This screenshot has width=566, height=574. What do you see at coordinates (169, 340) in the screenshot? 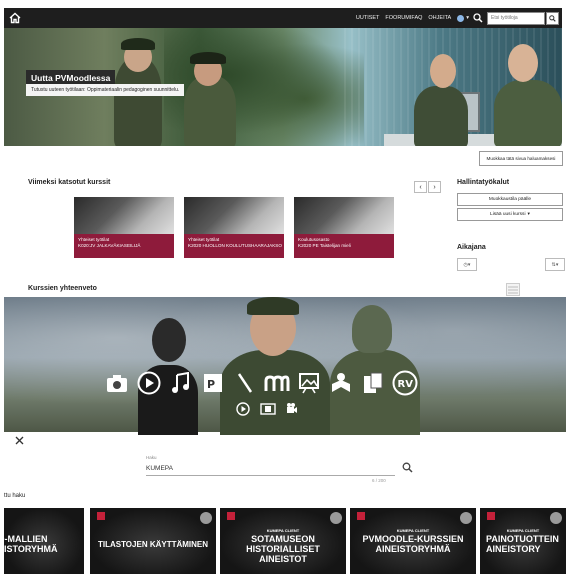
I see `overview-figure-head` at bounding box center [169, 340].